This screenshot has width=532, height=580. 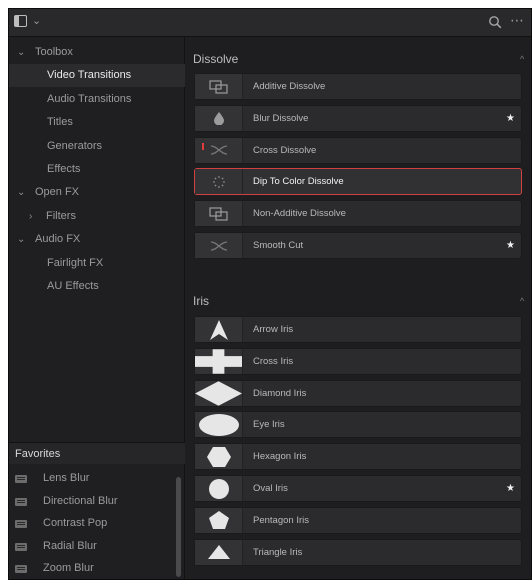 I want to click on transition-item-blur-dissolve: Blur Dissolve ★, so click(x=358, y=118).